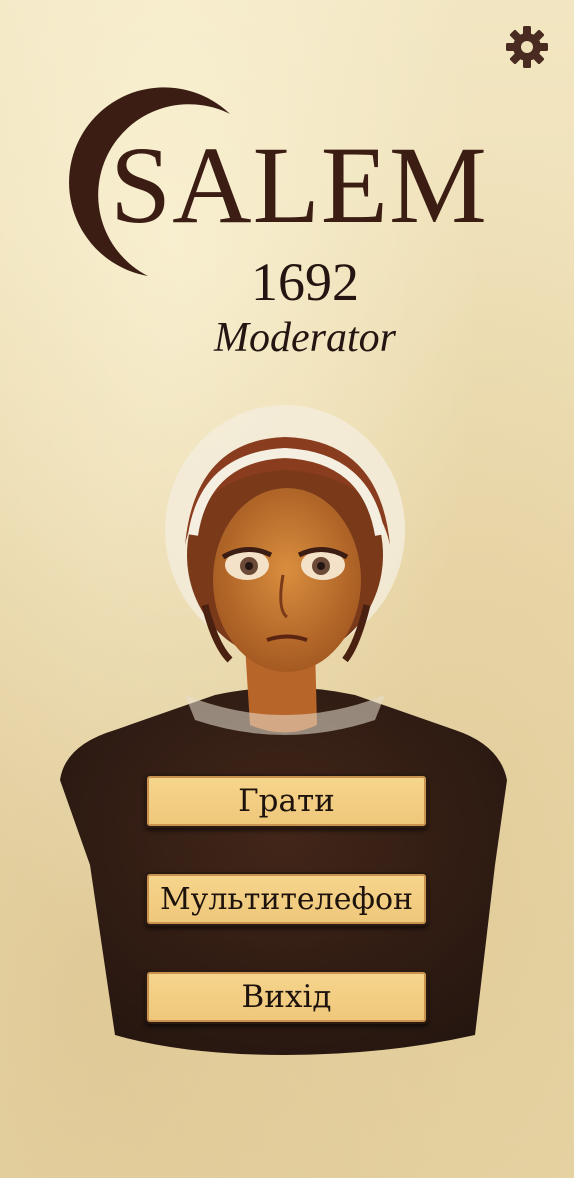 This screenshot has height=1178, width=574. Describe the element at coordinates (299, 185) in the screenshot. I see `game-title: SALEM` at that location.